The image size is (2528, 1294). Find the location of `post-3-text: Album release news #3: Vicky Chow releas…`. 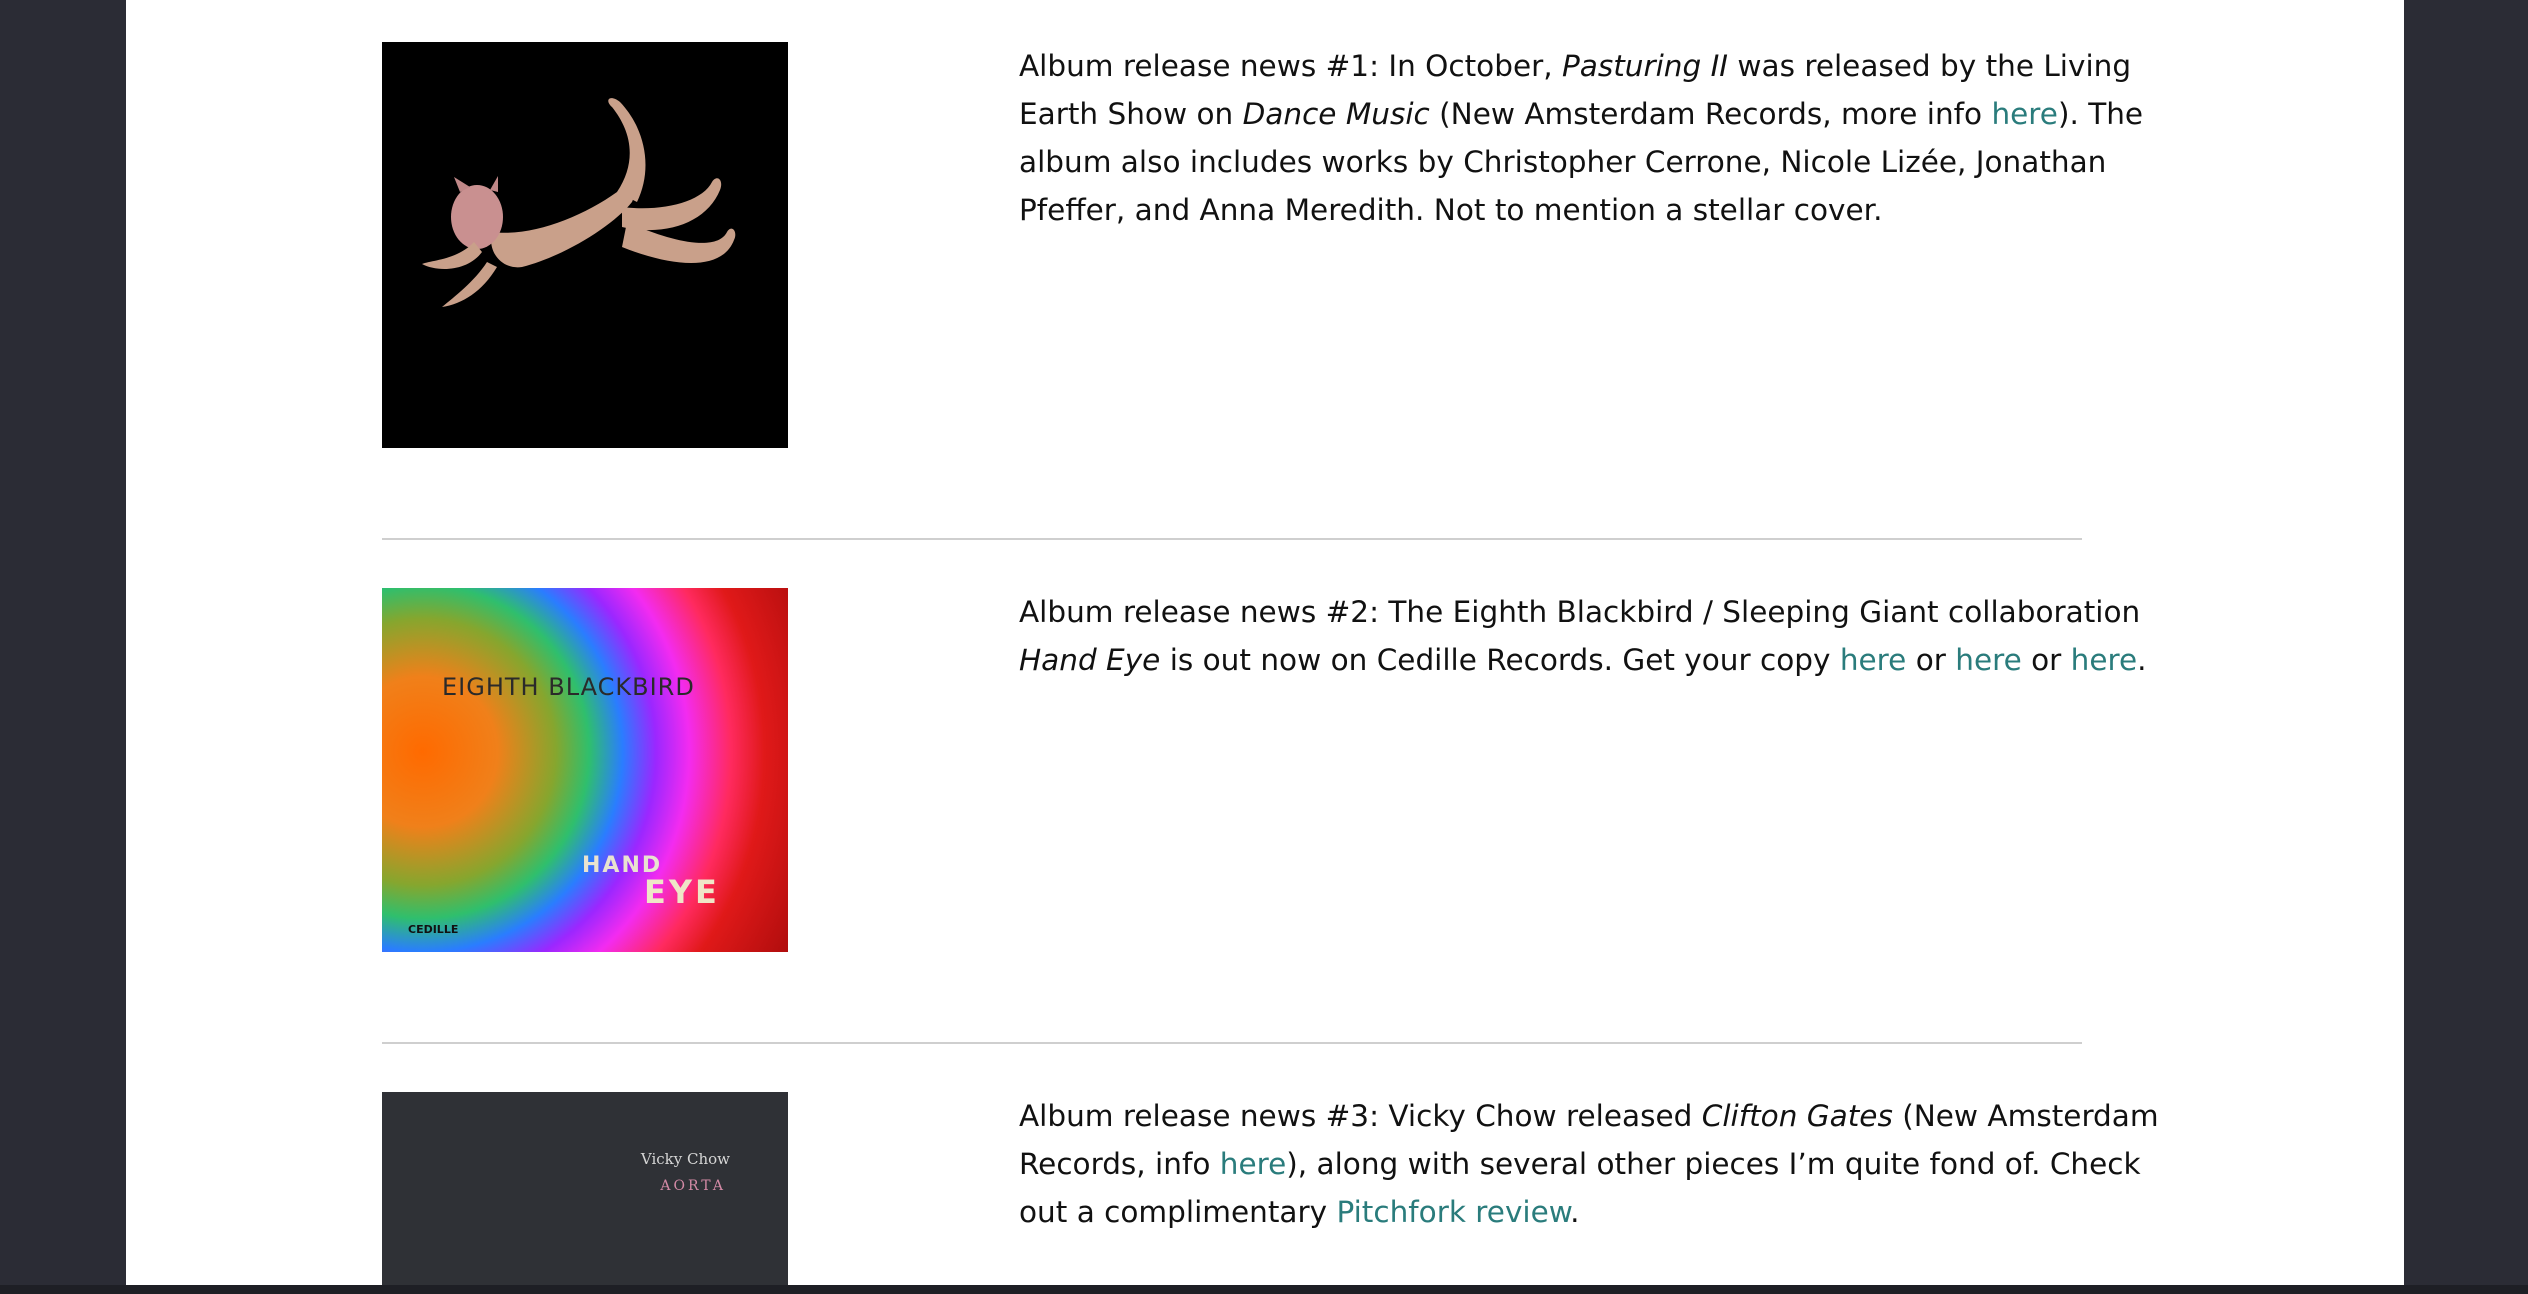

post-3-text: Album release news #3: Vicky Chow releas… is located at coordinates (1606, 1164).